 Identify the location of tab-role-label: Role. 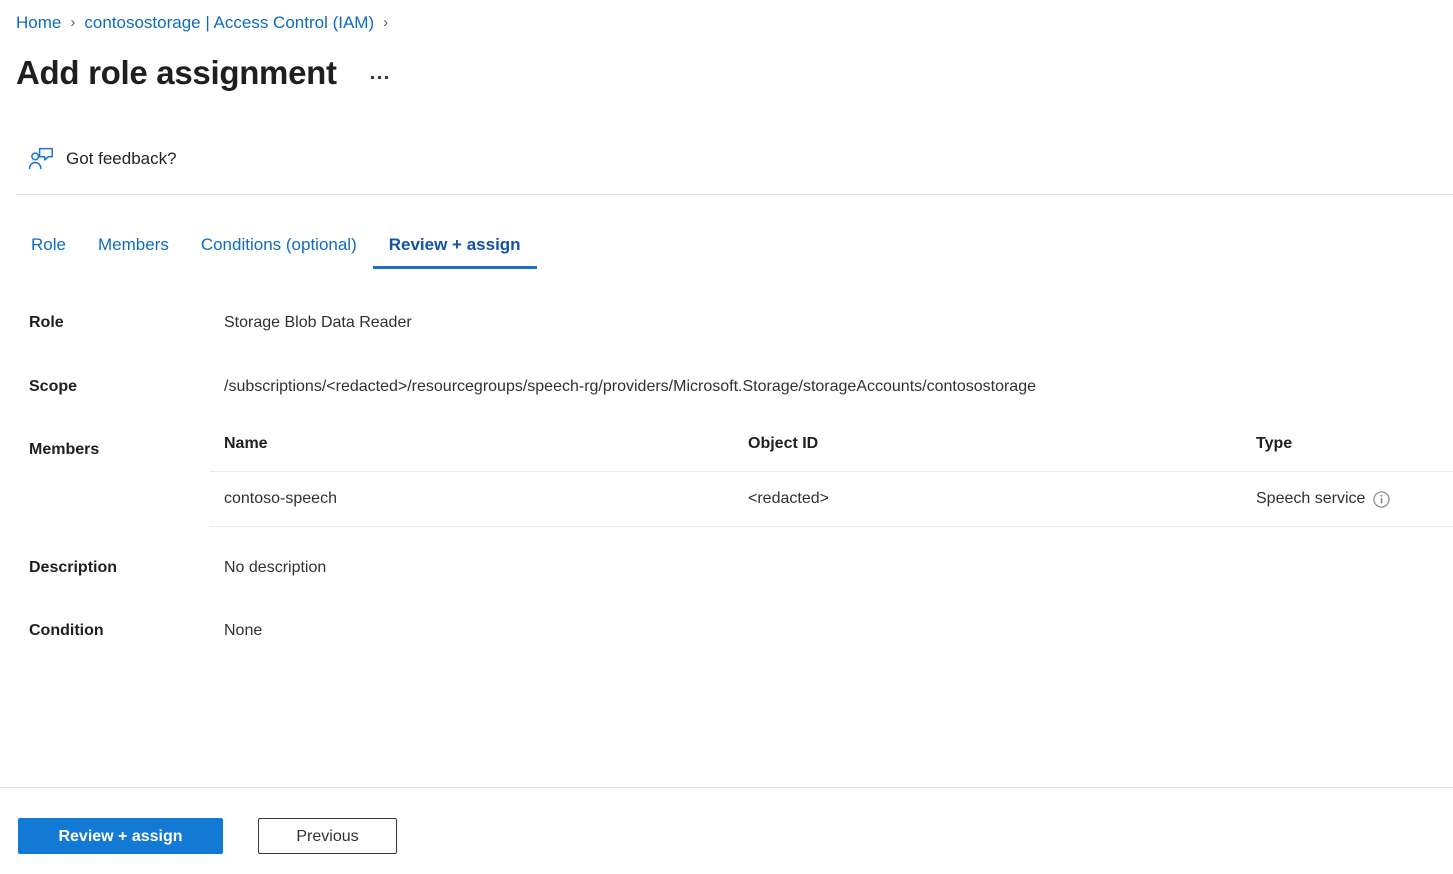
(48, 244).